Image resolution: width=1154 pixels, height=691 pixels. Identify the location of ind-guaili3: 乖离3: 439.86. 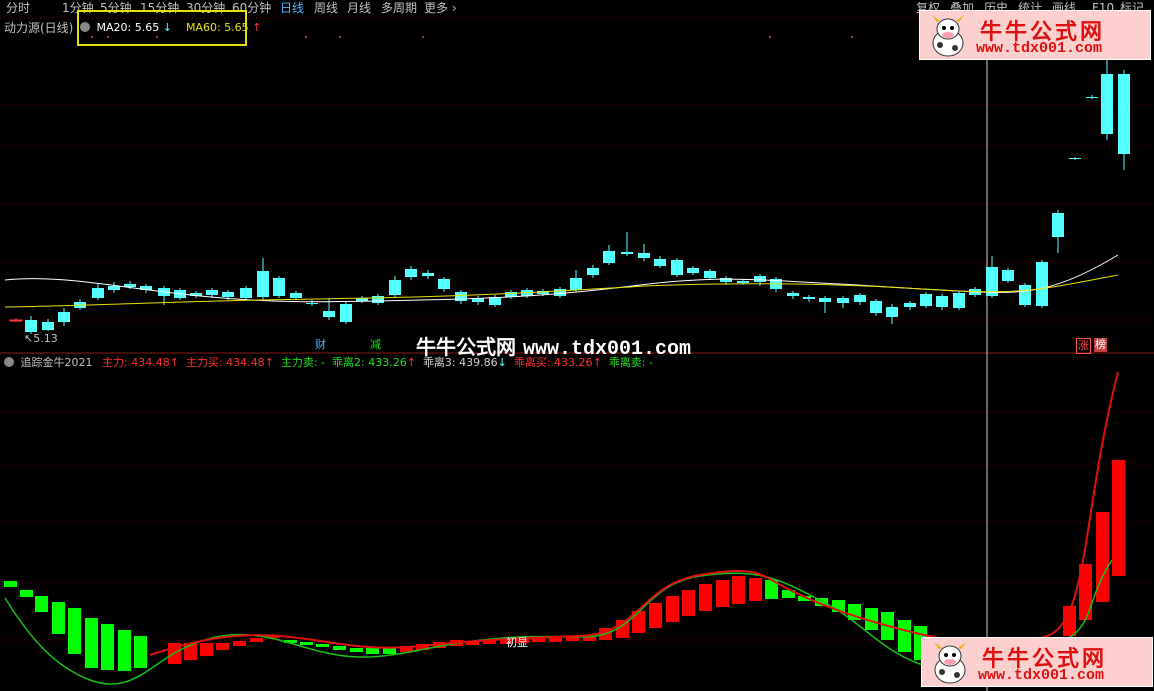
(460, 362).